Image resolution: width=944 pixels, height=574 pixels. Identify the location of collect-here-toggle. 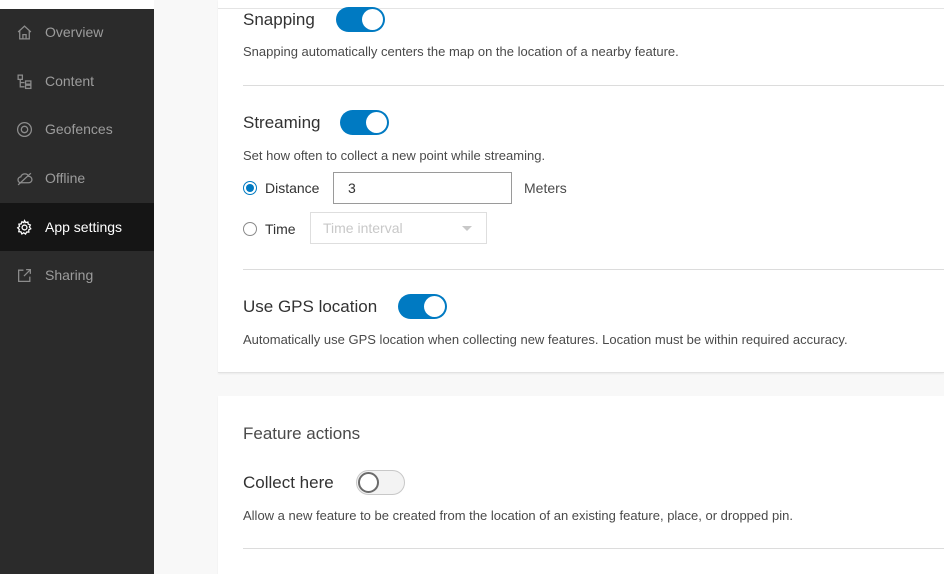
(380, 482).